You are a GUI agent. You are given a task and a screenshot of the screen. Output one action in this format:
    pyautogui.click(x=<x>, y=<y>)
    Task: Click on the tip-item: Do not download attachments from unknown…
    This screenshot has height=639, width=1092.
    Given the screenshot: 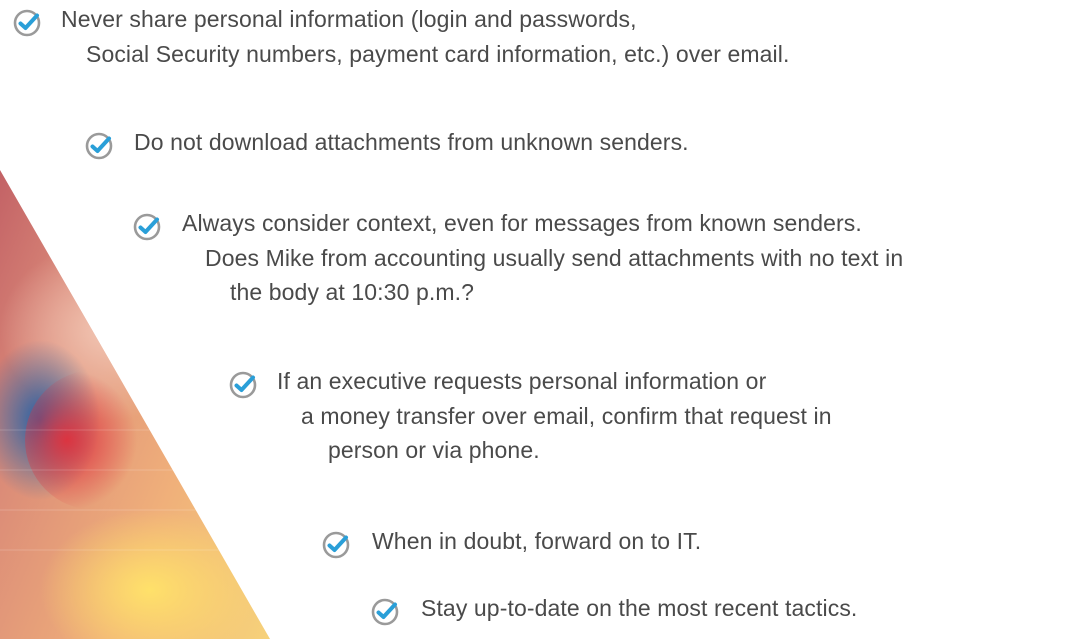 What is the action you would take?
    pyautogui.click(x=411, y=142)
    